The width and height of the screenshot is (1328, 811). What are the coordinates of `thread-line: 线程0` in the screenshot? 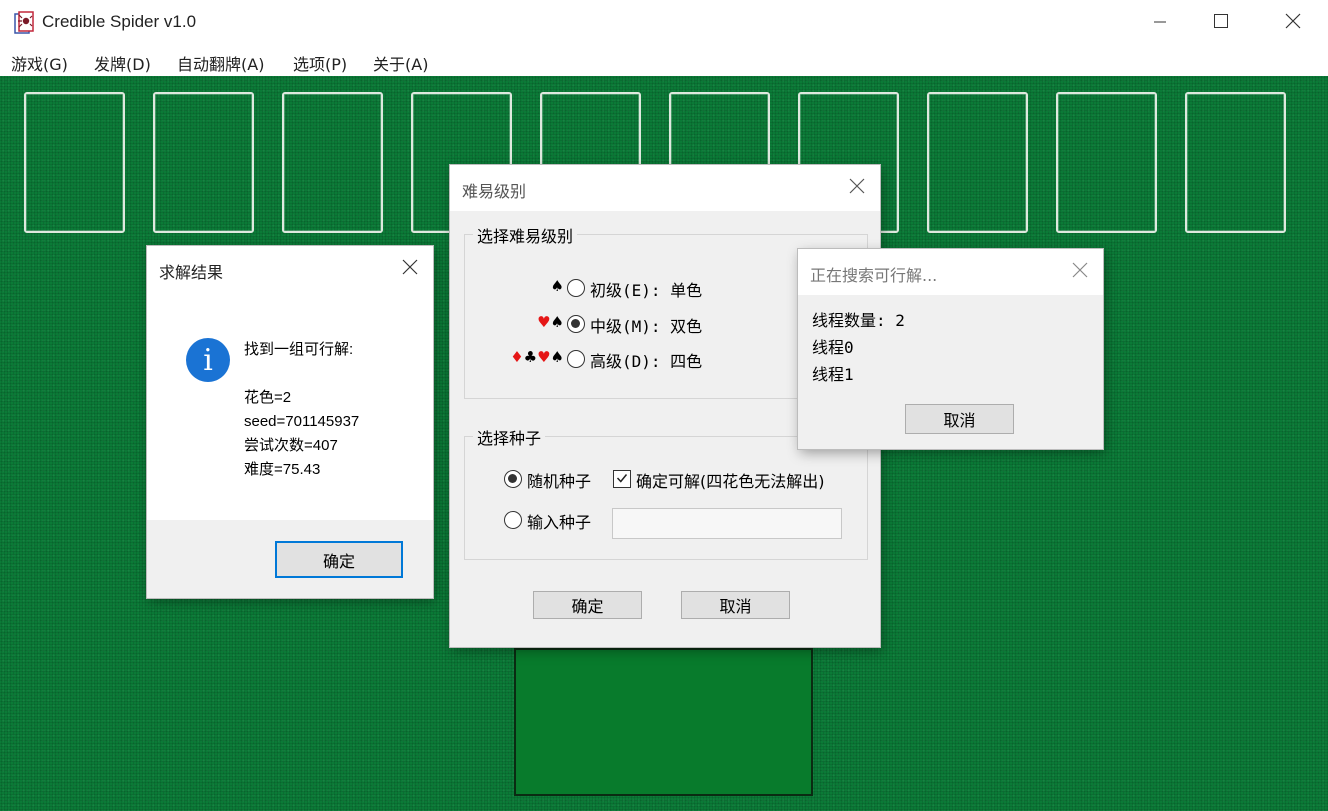 It's located at (833, 347).